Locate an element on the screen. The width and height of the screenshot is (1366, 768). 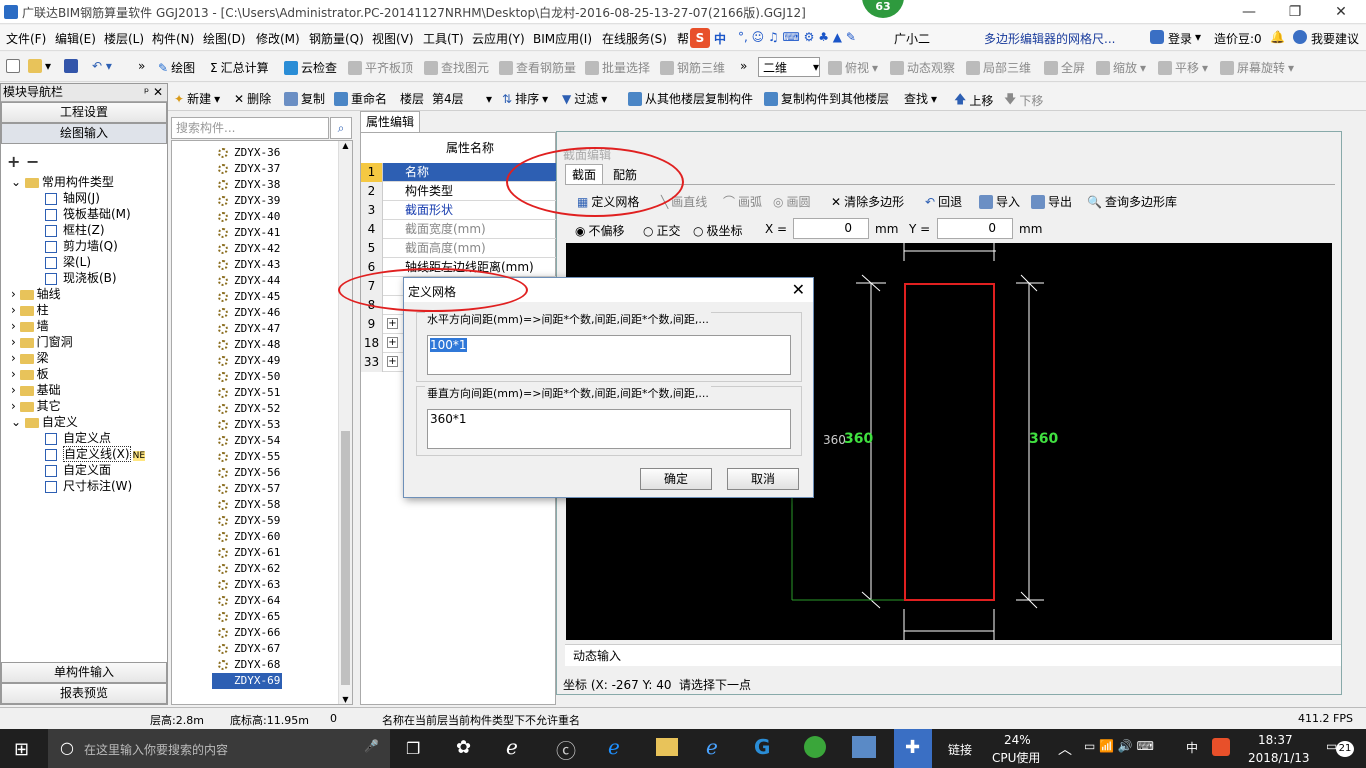
ime-chinese: 中 is located at coordinates (720, 38).